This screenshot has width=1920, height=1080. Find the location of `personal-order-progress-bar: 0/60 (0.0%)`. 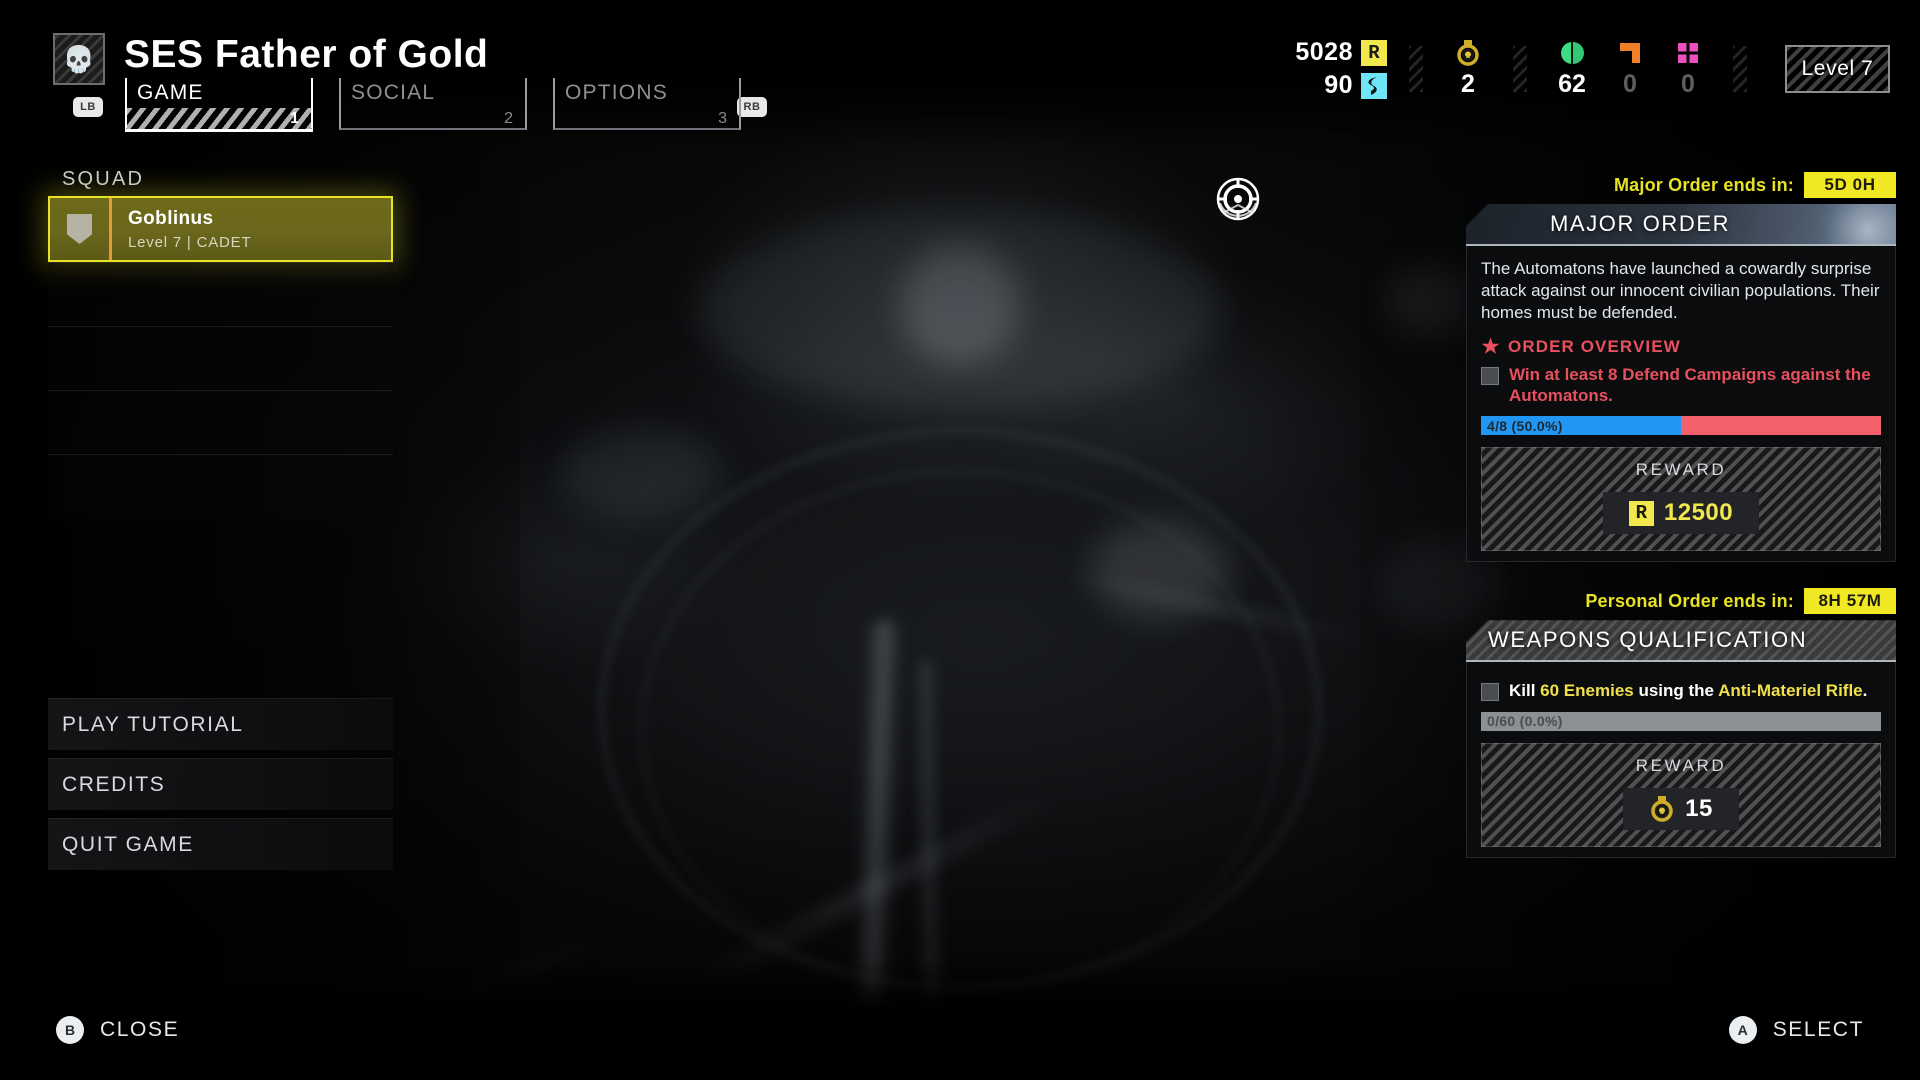

personal-order-progress-bar: 0/60 (0.0%) is located at coordinates (1681, 721).